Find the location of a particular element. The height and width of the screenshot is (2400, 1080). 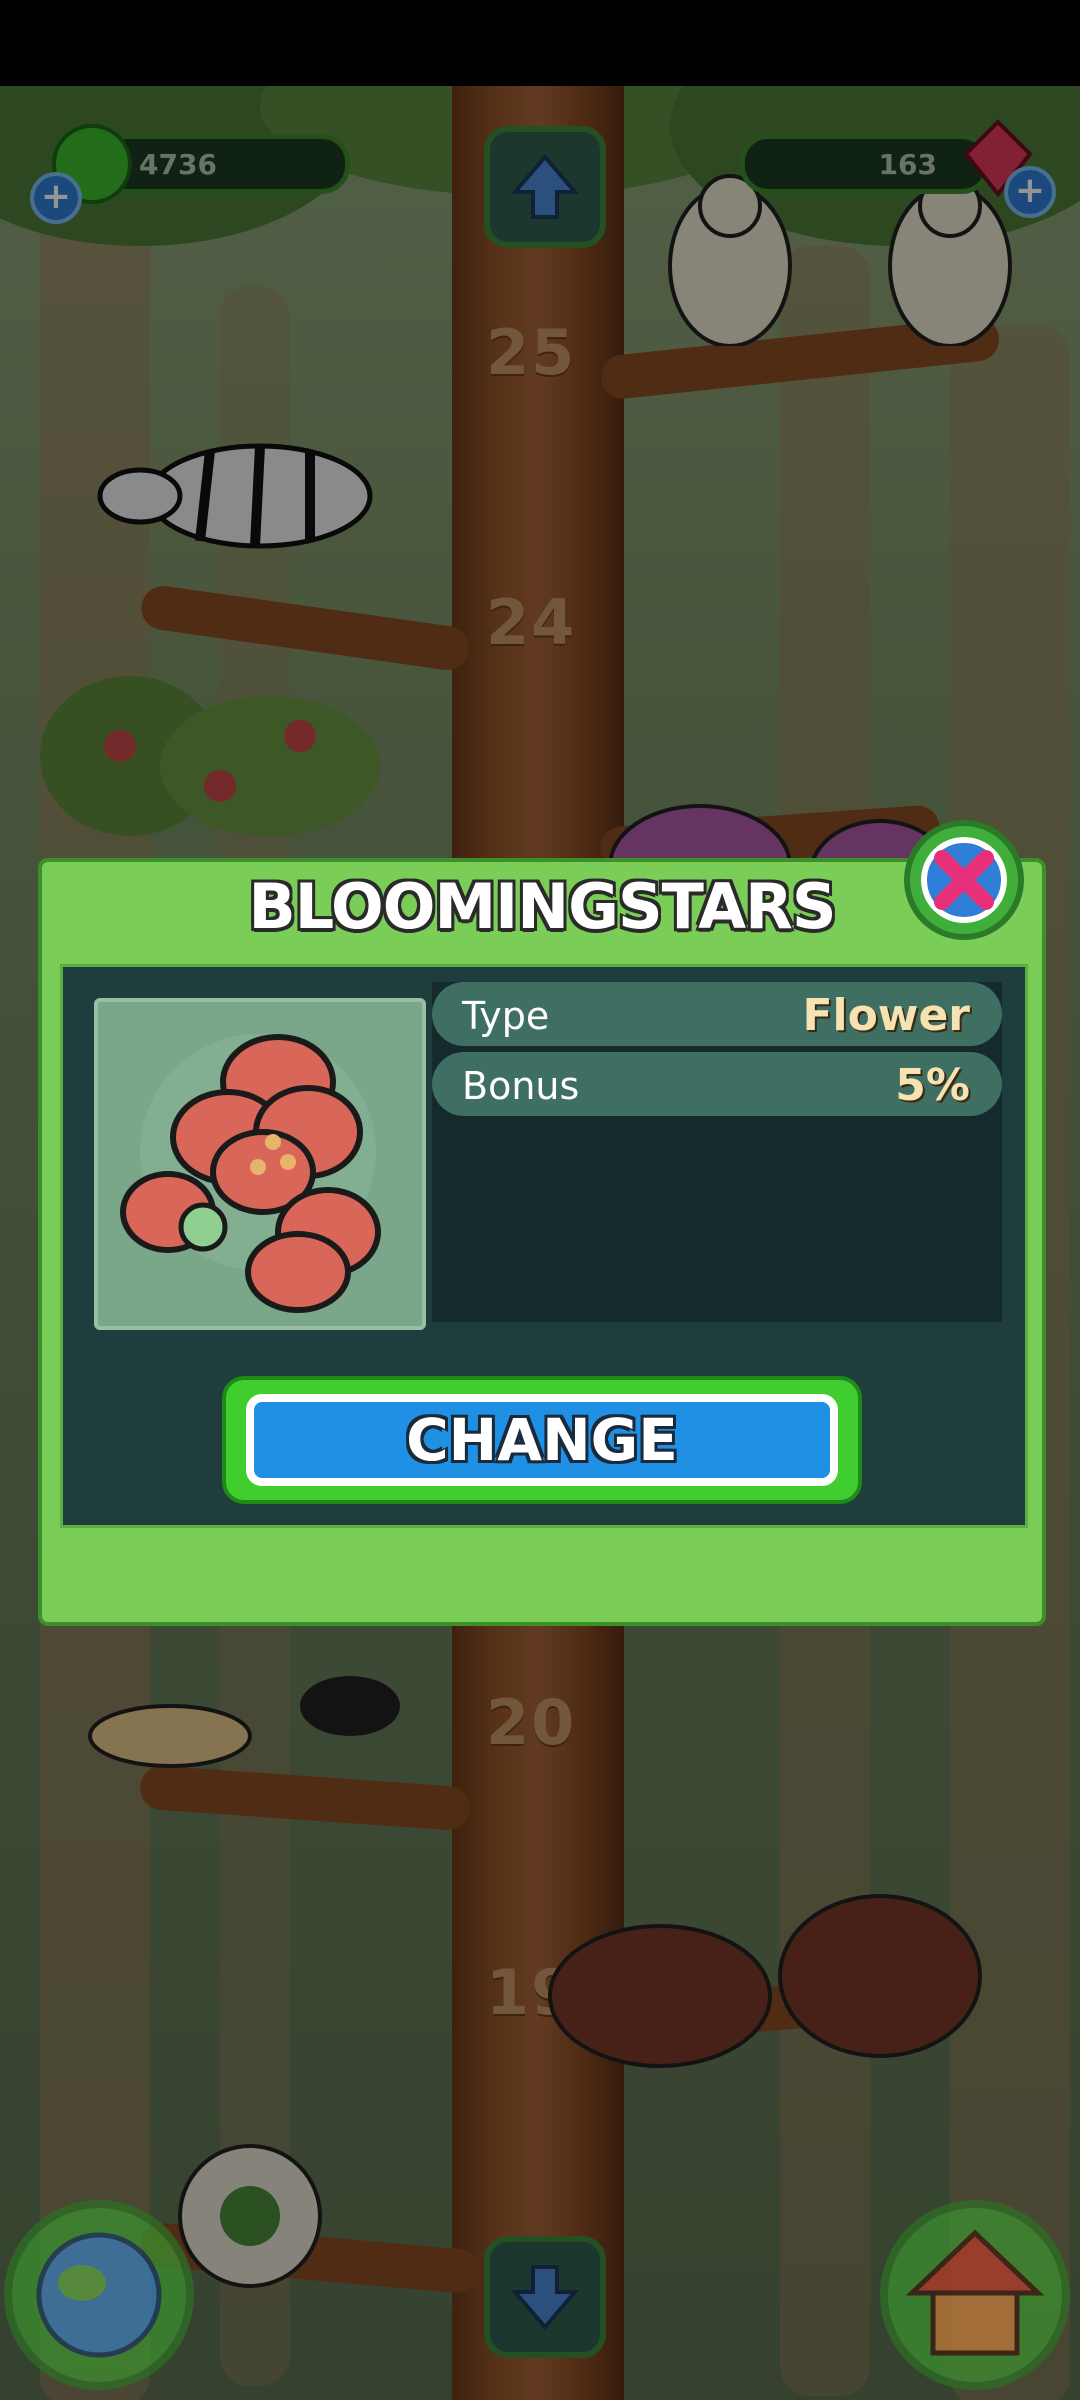

add-green-currency-button: + is located at coordinates (56, 198).